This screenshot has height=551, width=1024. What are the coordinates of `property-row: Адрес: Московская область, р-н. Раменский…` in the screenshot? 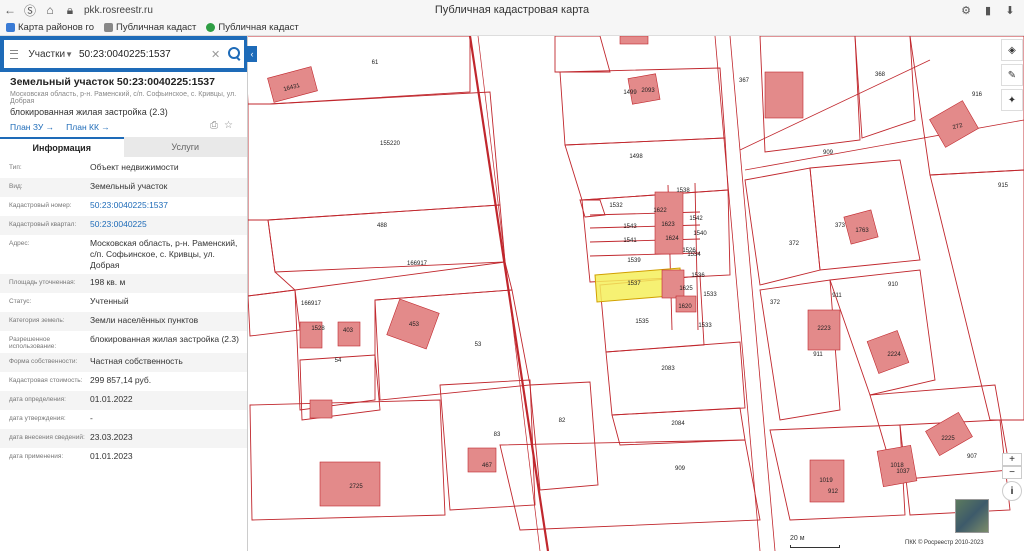 It's located at (123, 254).